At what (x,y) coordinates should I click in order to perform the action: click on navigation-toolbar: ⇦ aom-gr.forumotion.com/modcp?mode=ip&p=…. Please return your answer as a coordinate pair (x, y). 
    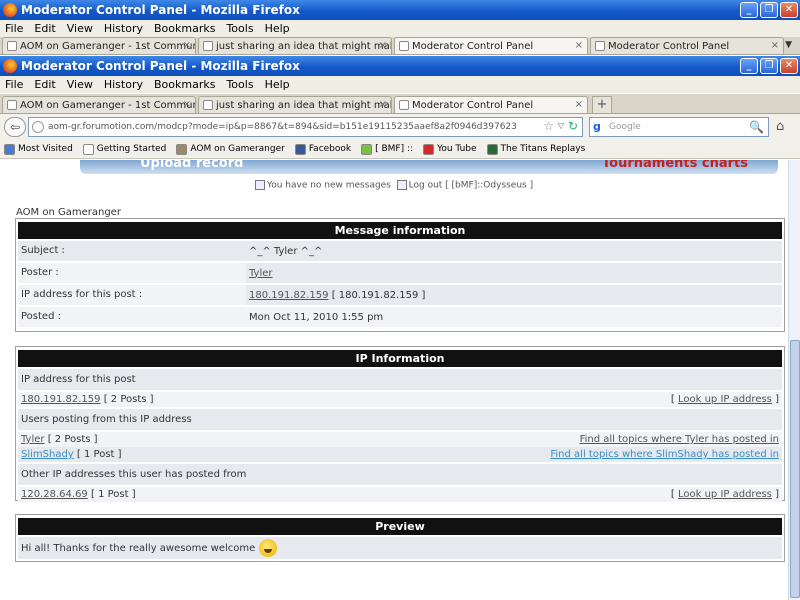
    Looking at the image, I should click on (400, 127).